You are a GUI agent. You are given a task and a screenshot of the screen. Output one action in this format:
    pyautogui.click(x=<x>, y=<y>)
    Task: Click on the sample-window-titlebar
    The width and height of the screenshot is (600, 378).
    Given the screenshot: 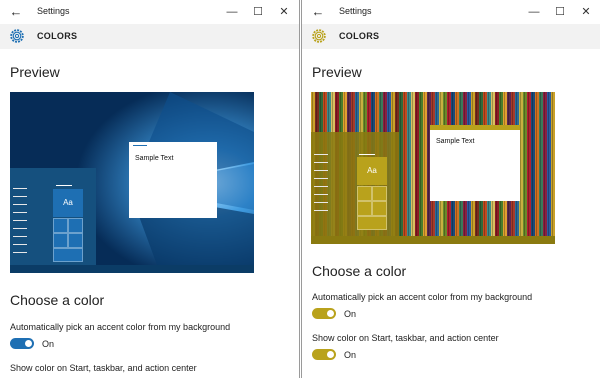 What is the action you would take?
    pyautogui.click(x=475, y=127)
    